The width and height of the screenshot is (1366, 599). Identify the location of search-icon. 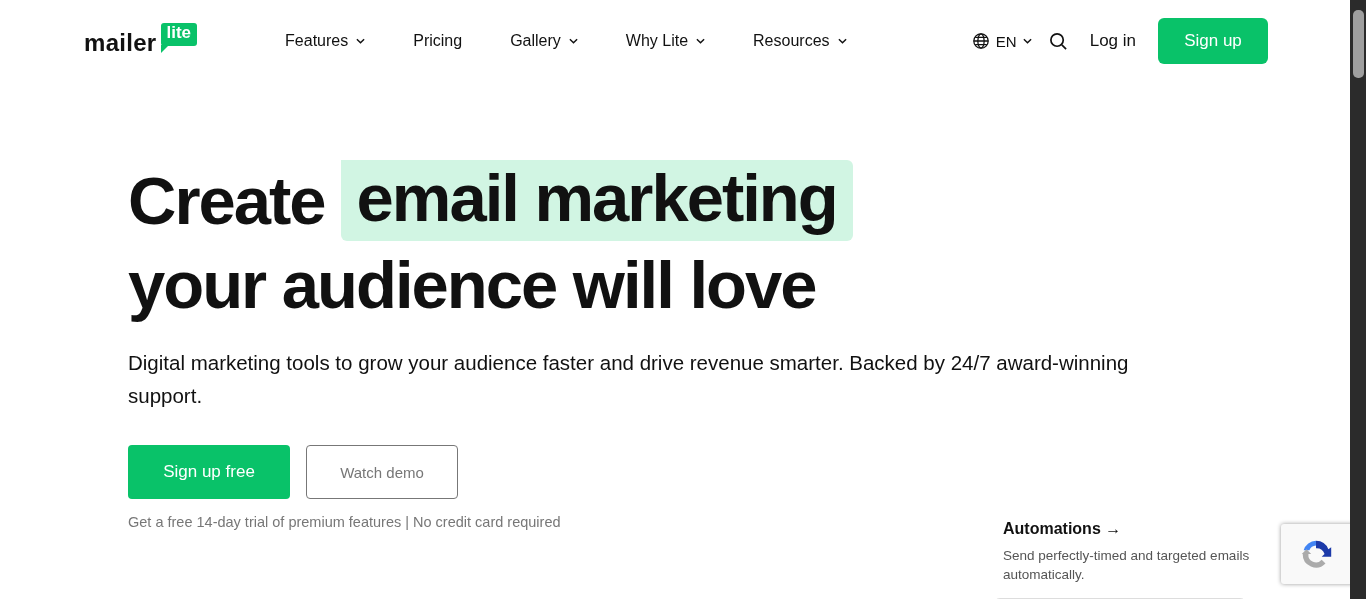
(1058, 41).